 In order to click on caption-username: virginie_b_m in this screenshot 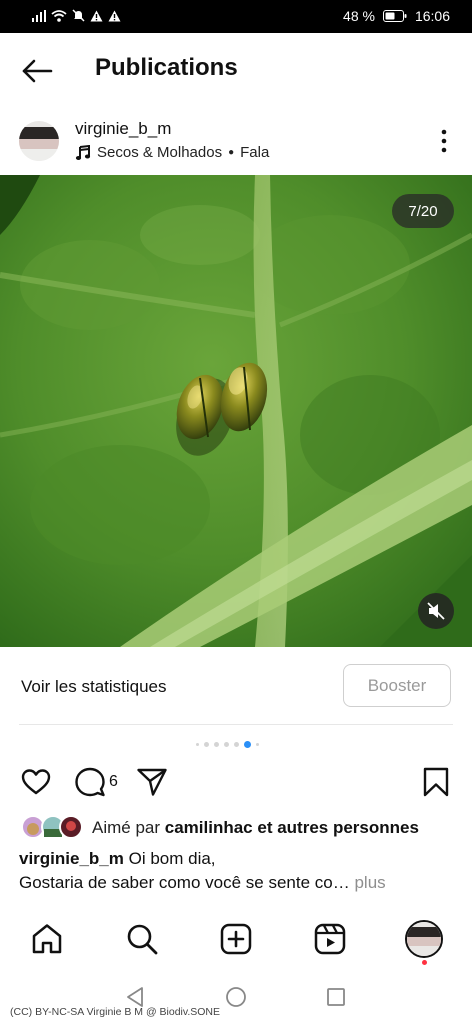, I will do `click(71, 858)`.